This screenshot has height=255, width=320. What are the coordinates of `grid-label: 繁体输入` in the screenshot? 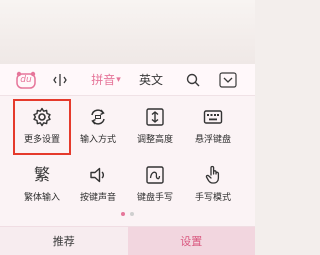 It's located at (41, 198).